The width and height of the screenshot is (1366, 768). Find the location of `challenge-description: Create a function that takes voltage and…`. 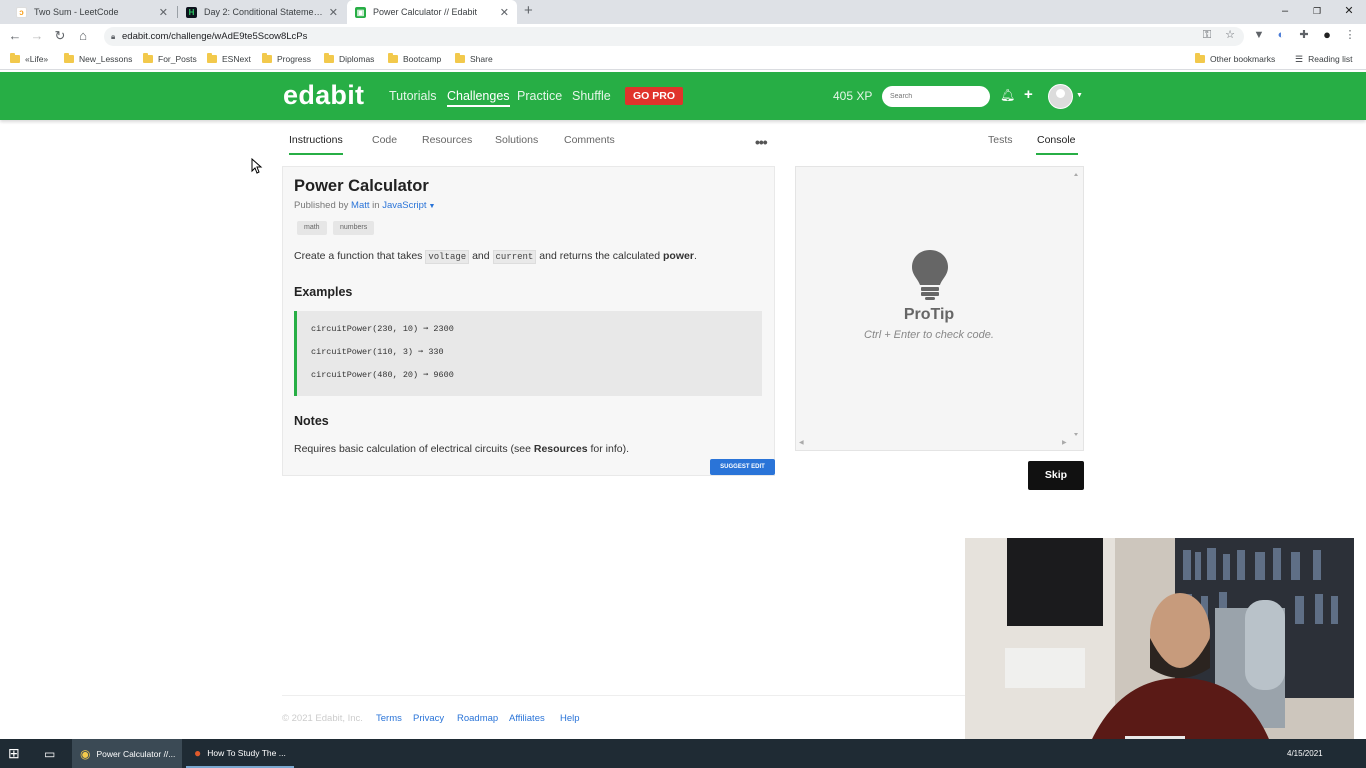

challenge-description: Create a function that takes voltage and… is located at coordinates (495, 257).